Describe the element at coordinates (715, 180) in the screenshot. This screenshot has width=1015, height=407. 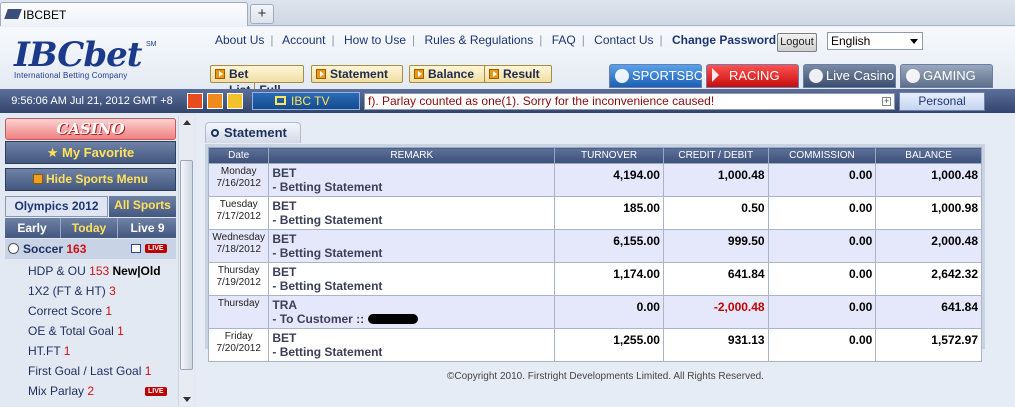
I see `row-credit: 1,000.48` at that location.